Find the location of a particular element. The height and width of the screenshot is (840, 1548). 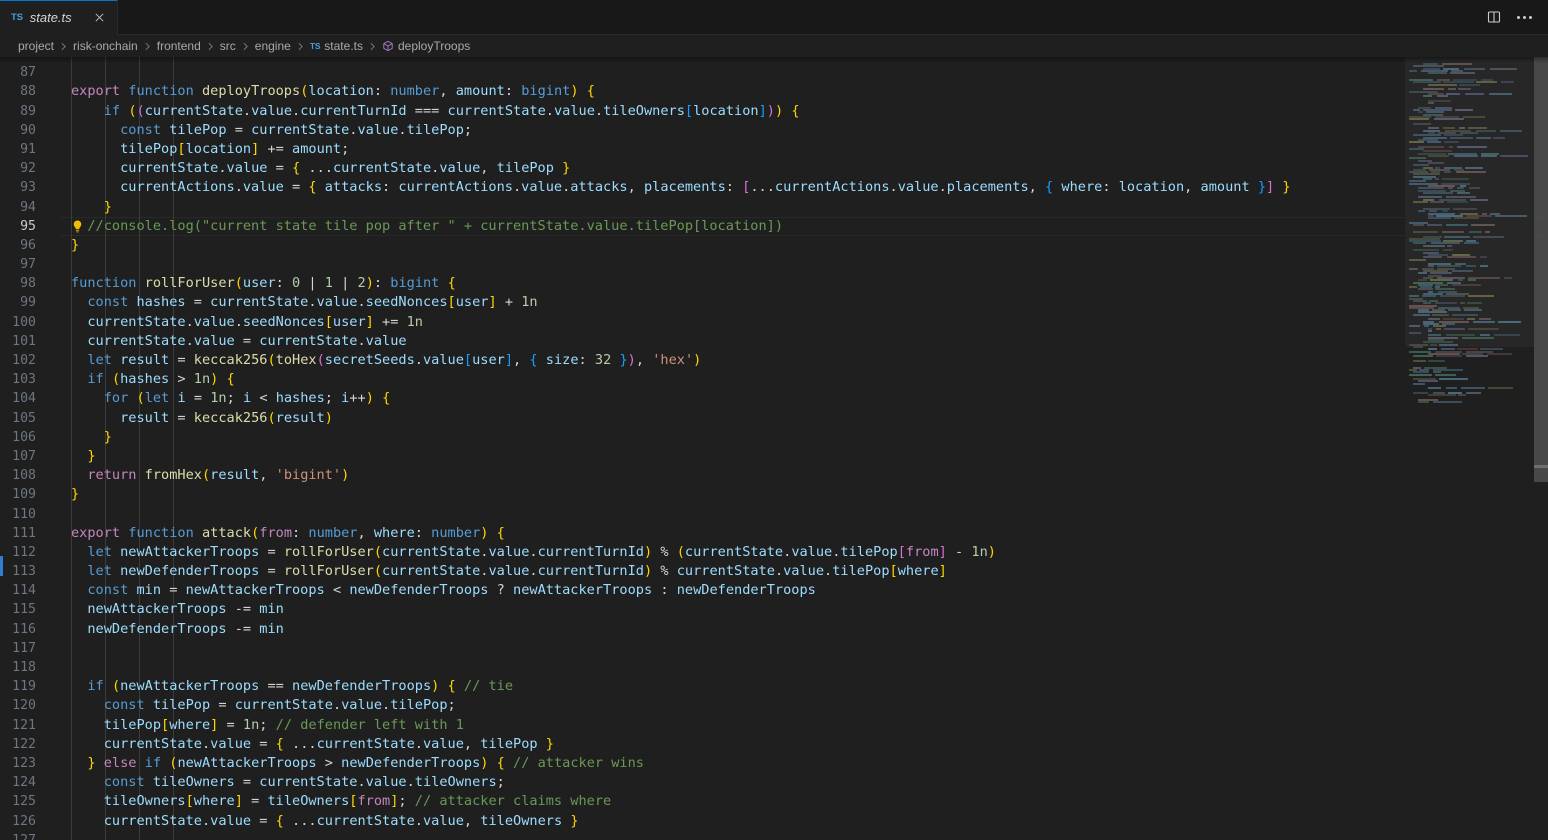

code-line: 115 newAttackerTroops -= min is located at coordinates (774, 609).